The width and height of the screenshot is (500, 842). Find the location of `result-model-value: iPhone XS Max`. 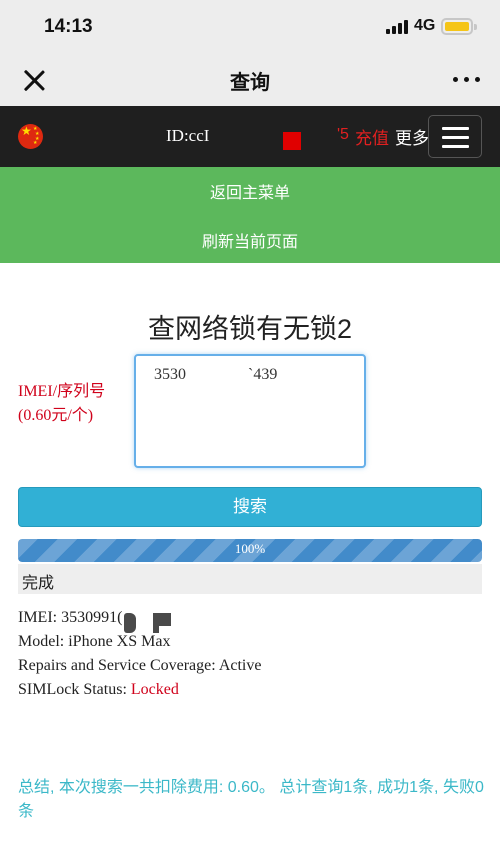

result-model-value: iPhone XS Max is located at coordinates (119, 641).